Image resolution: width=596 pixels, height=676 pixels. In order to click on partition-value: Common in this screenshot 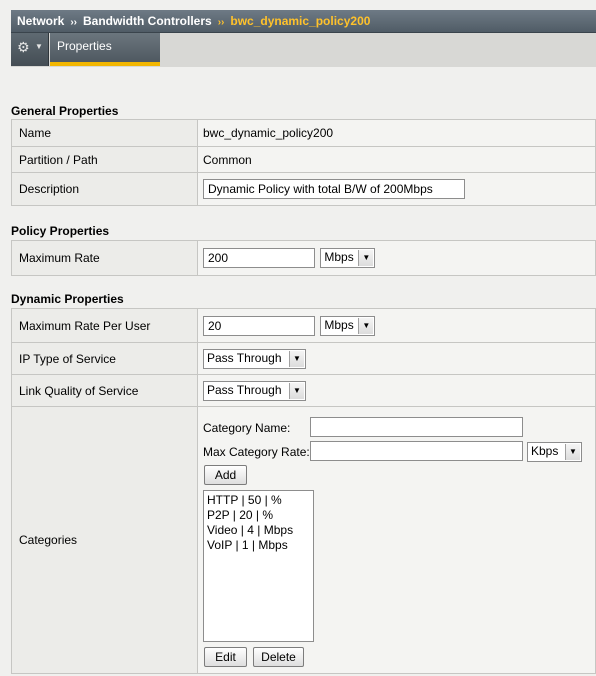, I will do `click(396, 159)`.